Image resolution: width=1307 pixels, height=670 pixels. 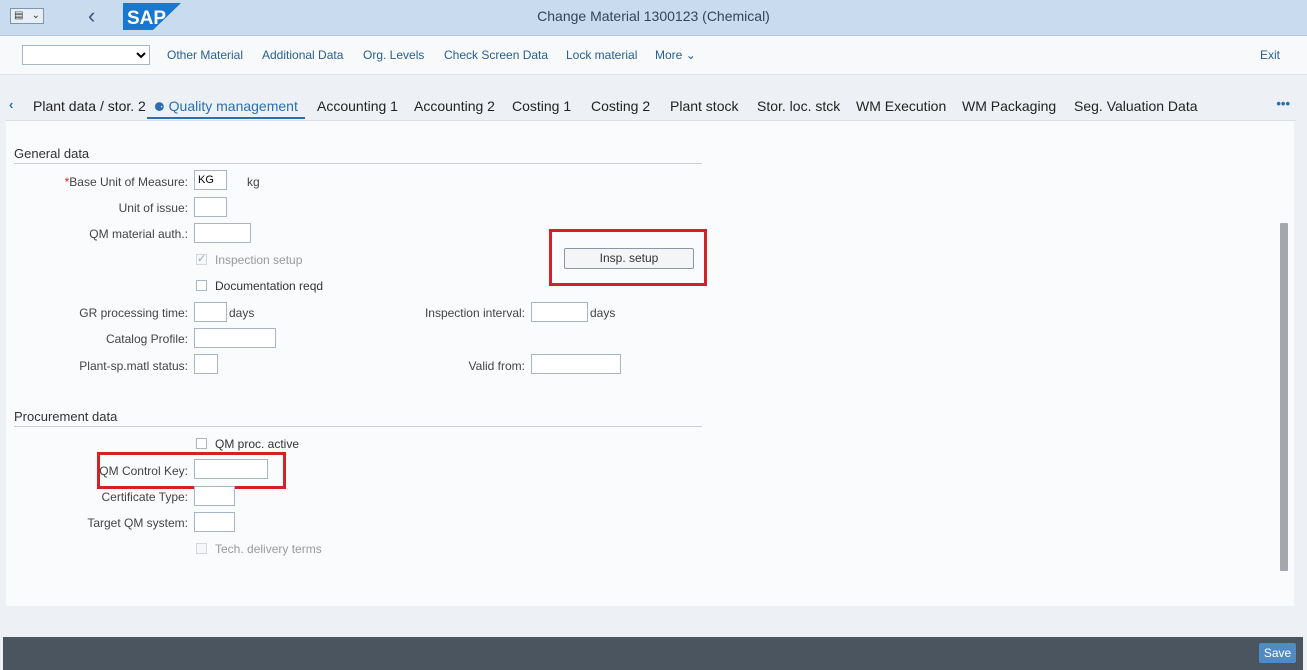 What do you see at coordinates (91, 16) in the screenshot?
I see `back-button: ‹` at bounding box center [91, 16].